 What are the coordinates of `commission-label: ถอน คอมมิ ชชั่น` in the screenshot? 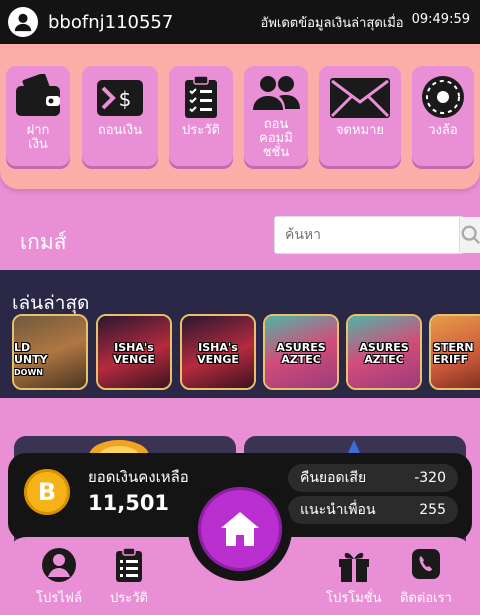 It's located at (276, 138).